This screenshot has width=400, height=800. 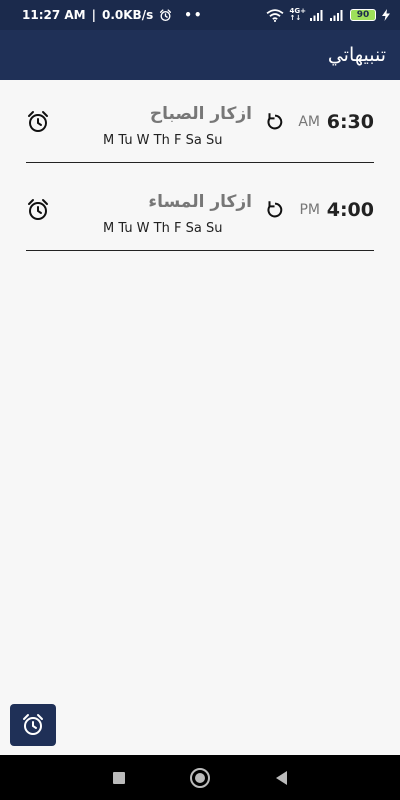 What do you see at coordinates (356, 55) in the screenshot?
I see `page-title: تنبيهاتي` at bounding box center [356, 55].